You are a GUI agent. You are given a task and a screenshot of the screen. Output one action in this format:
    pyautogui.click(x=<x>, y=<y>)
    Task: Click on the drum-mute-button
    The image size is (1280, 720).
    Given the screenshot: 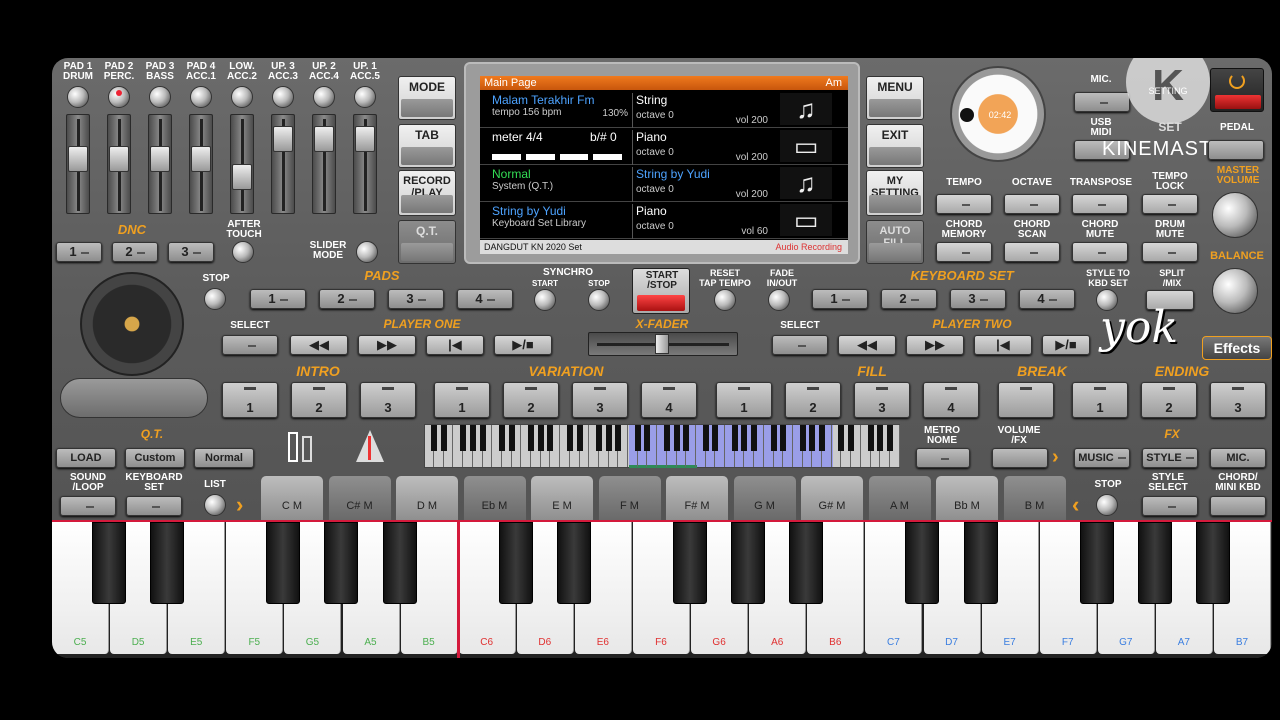 What is the action you would take?
    pyautogui.click(x=1170, y=252)
    